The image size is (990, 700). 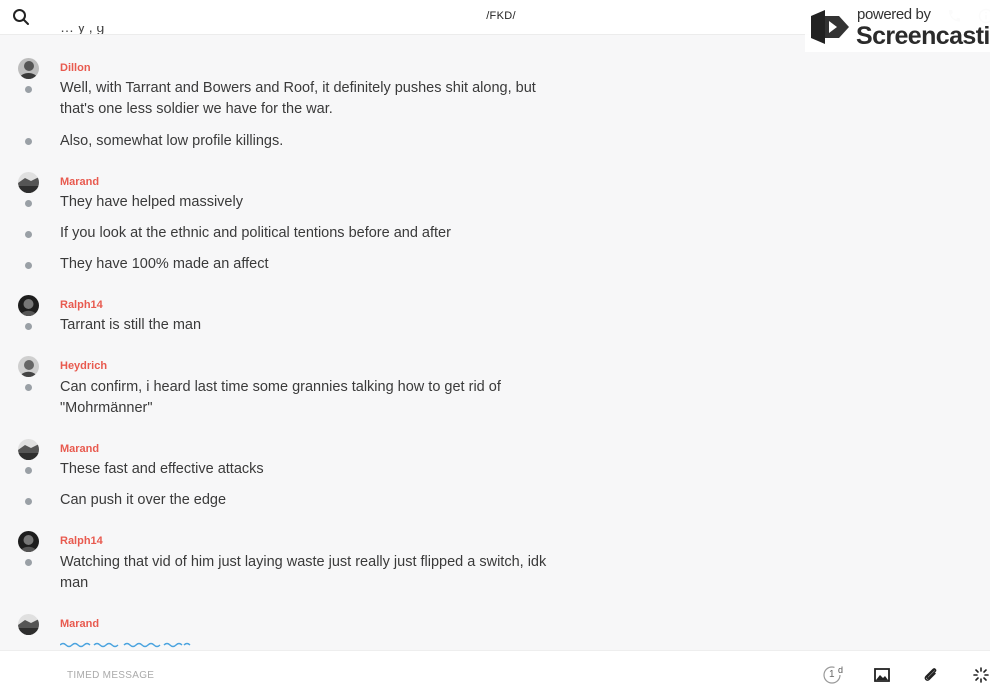 I want to click on message-text: These fast and effective attacks, so click(x=162, y=469).